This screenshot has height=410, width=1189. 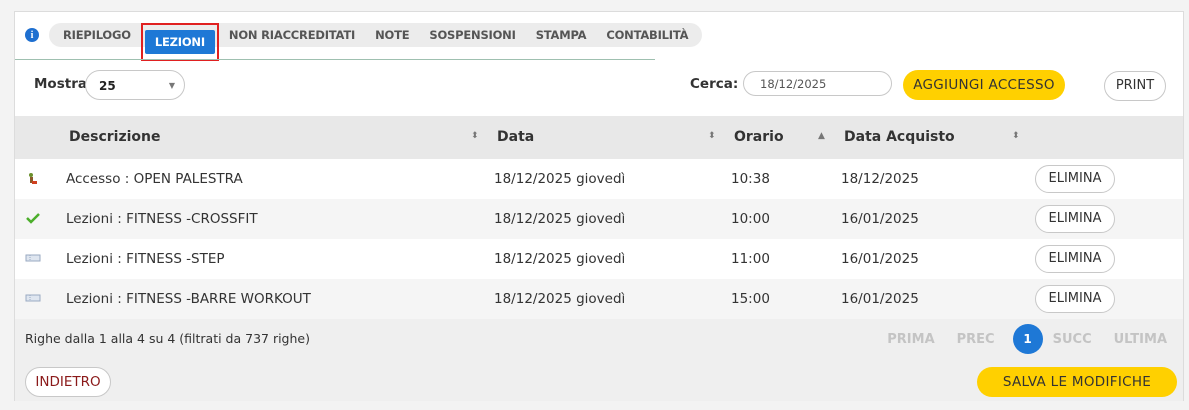 What do you see at coordinates (68, 382) in the screenshot?
I see `back-button: INDIETRO` at bounding box center [68, 382].